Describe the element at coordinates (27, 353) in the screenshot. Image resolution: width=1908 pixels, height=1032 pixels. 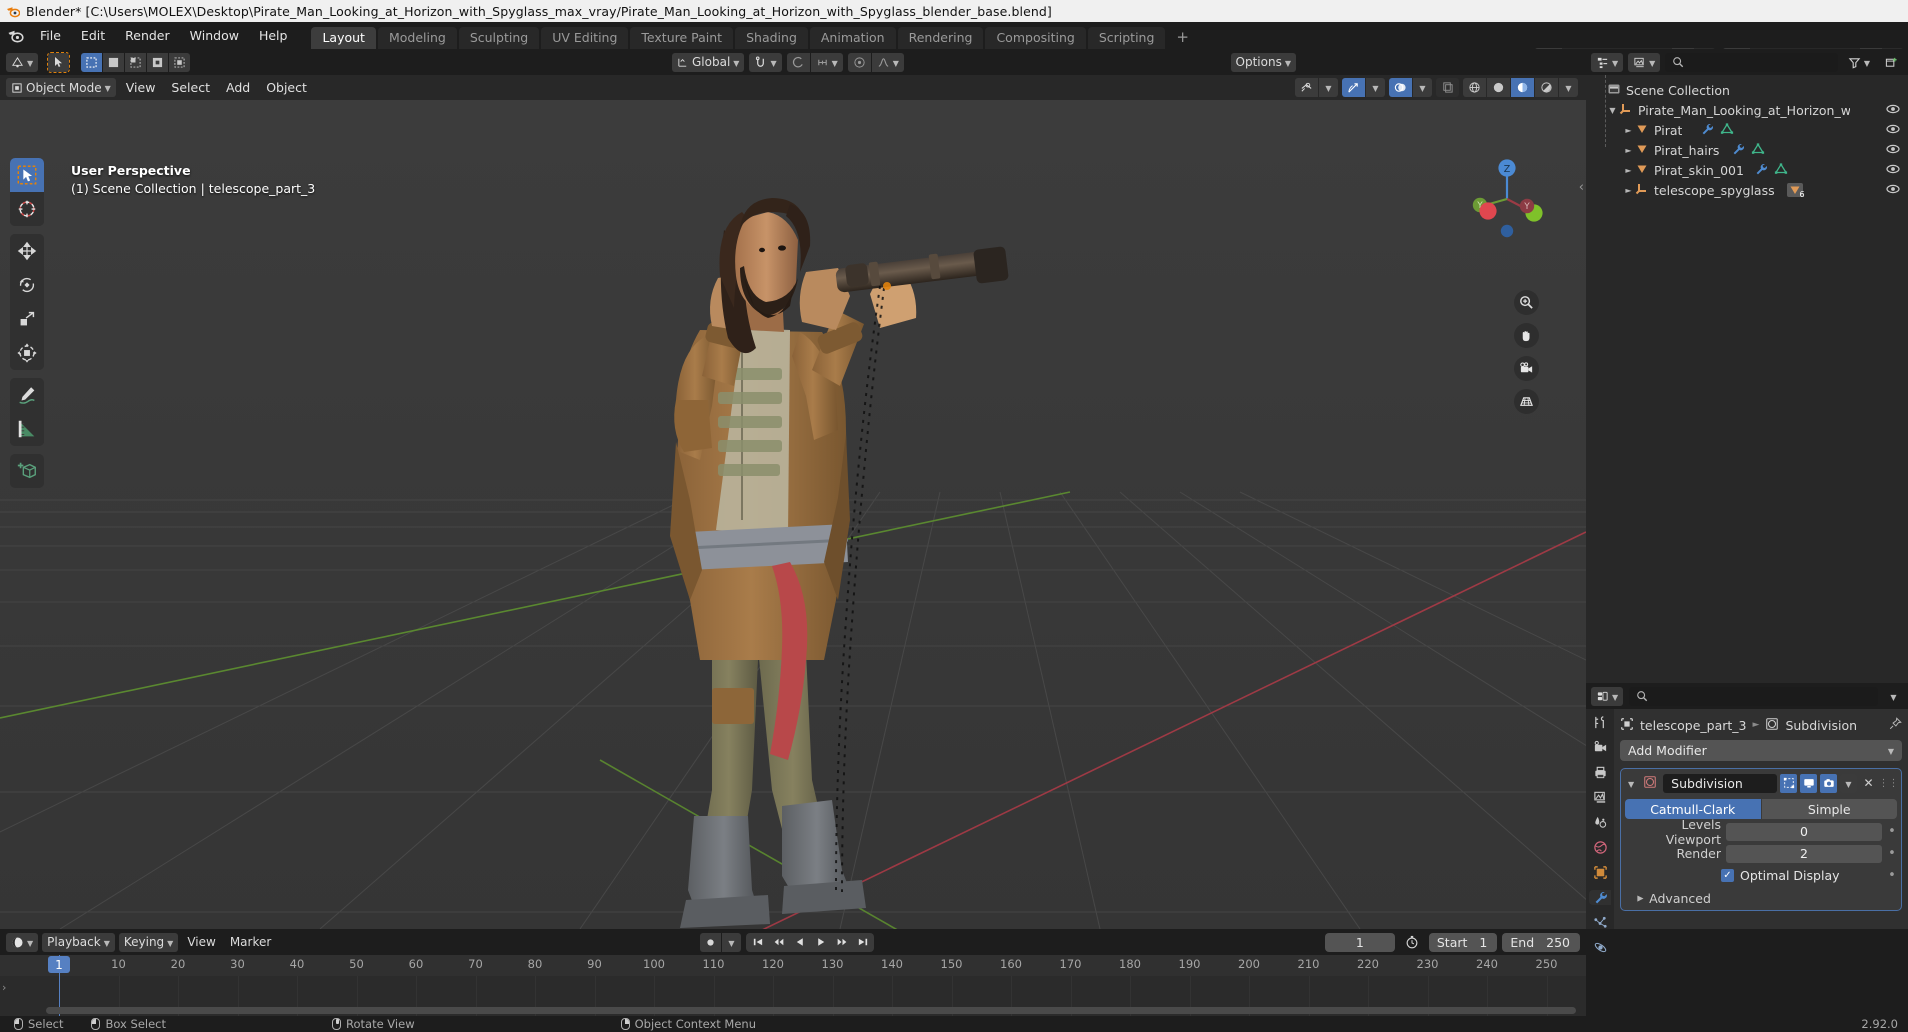
I see `transform-tool` at that location.